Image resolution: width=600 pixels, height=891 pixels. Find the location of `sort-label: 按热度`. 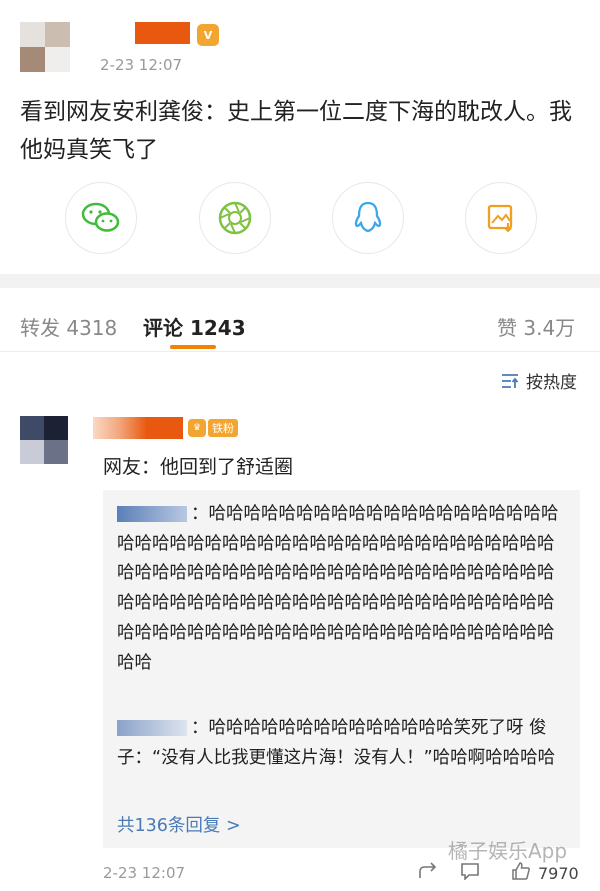

sort-label: 按热度 is located at coordinates (551, 383).